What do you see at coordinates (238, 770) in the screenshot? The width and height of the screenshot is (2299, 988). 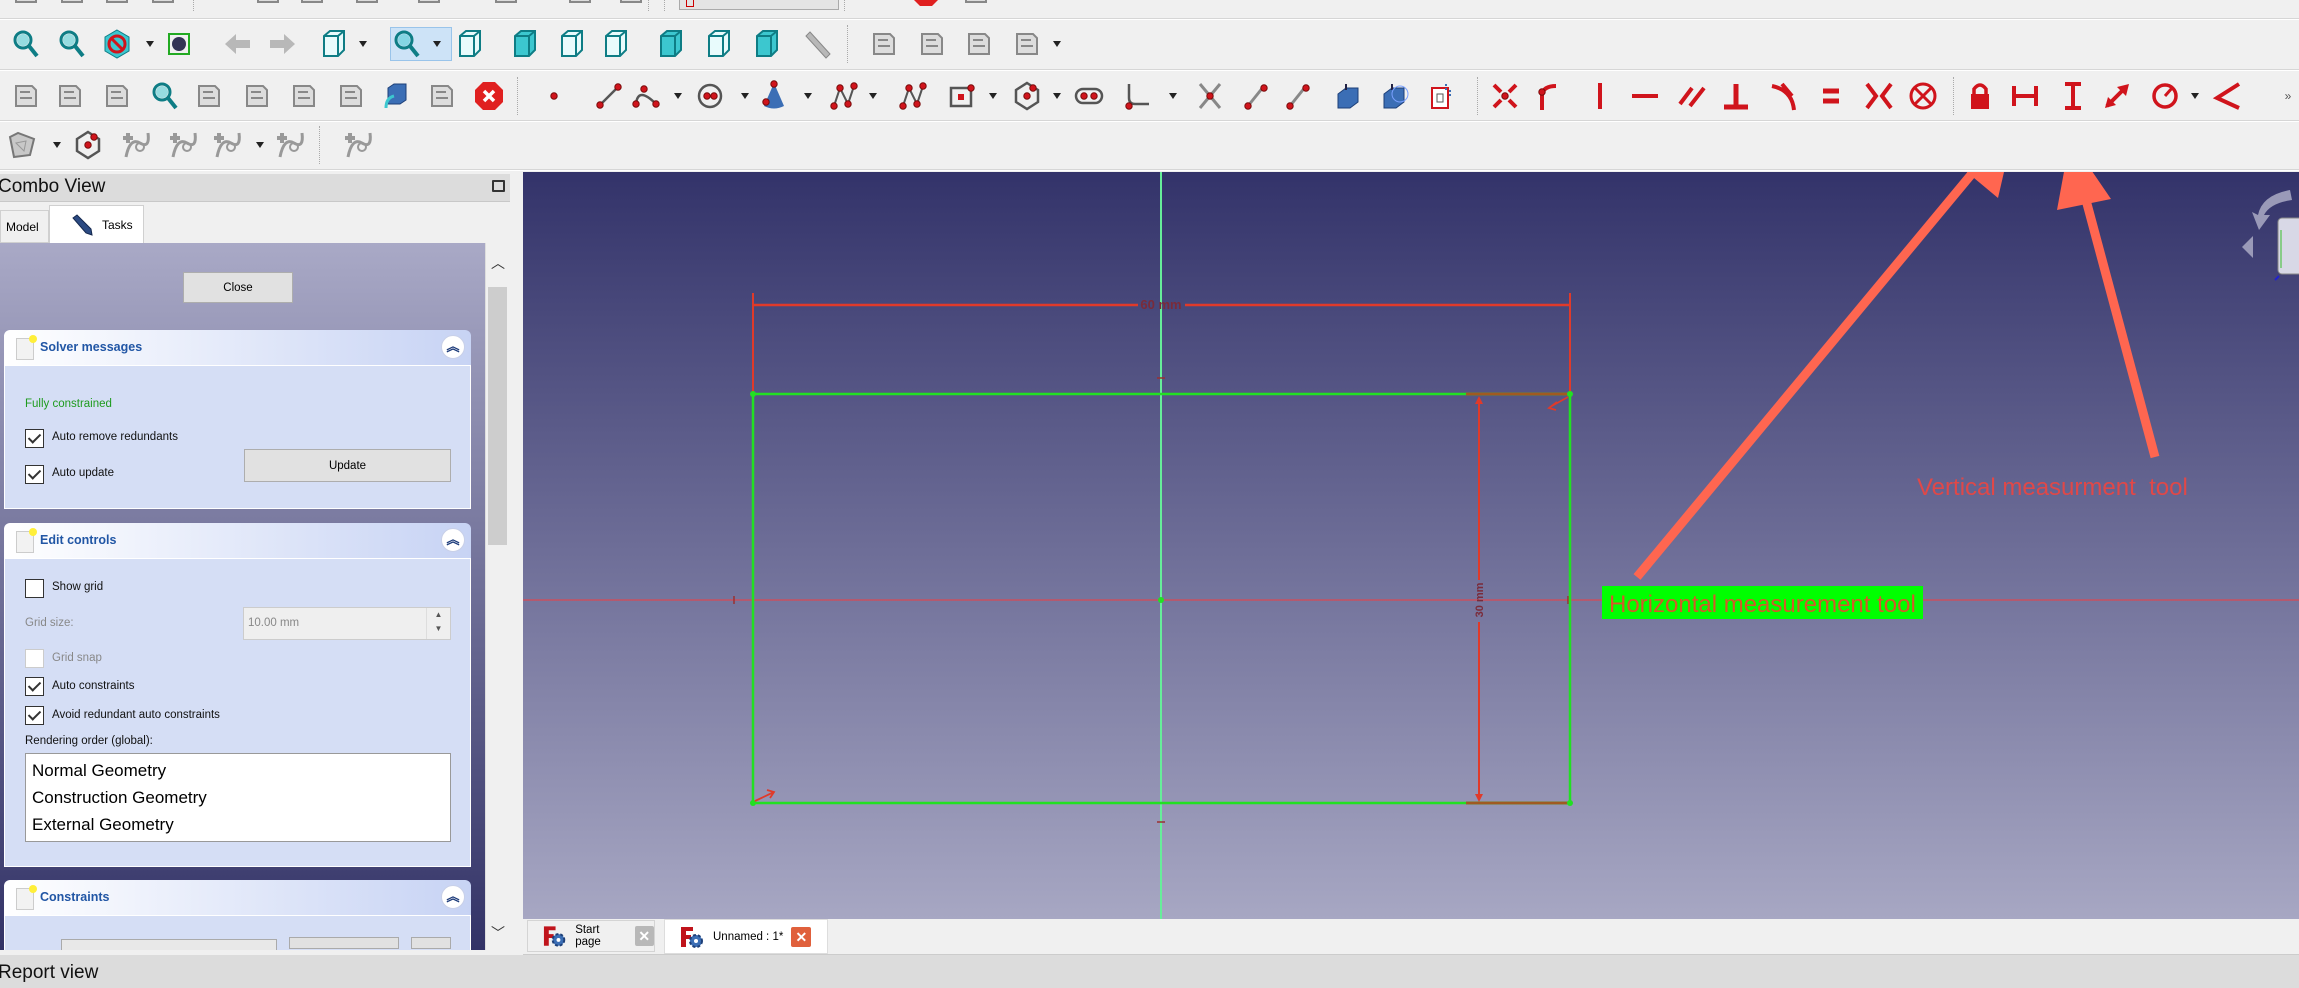 I see `list-item: Normal Geometry` at bounding box center [238, 770].